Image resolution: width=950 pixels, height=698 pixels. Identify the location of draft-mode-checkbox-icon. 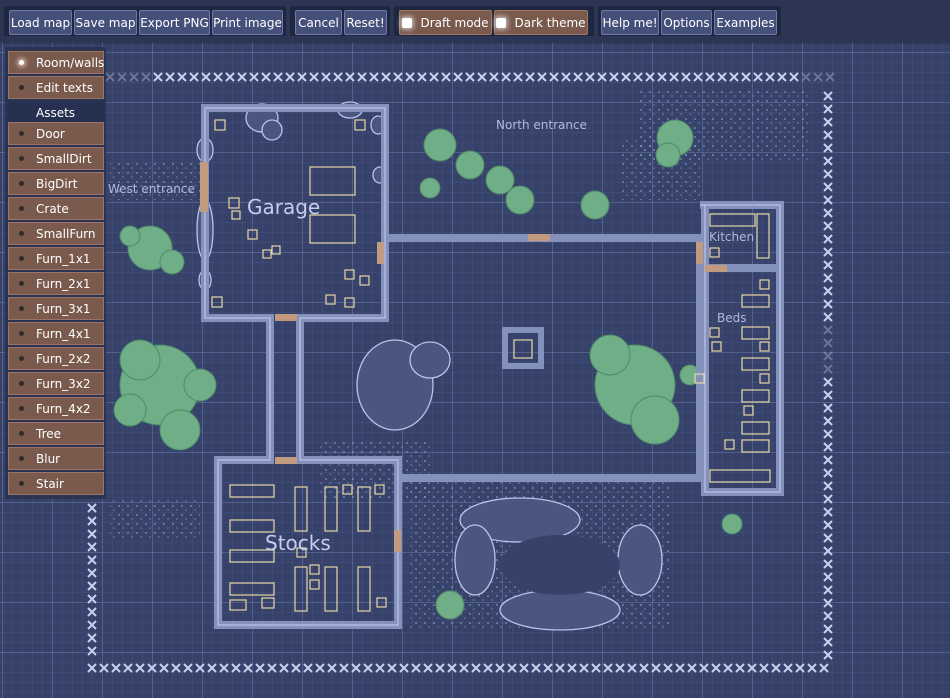
(407, 22).